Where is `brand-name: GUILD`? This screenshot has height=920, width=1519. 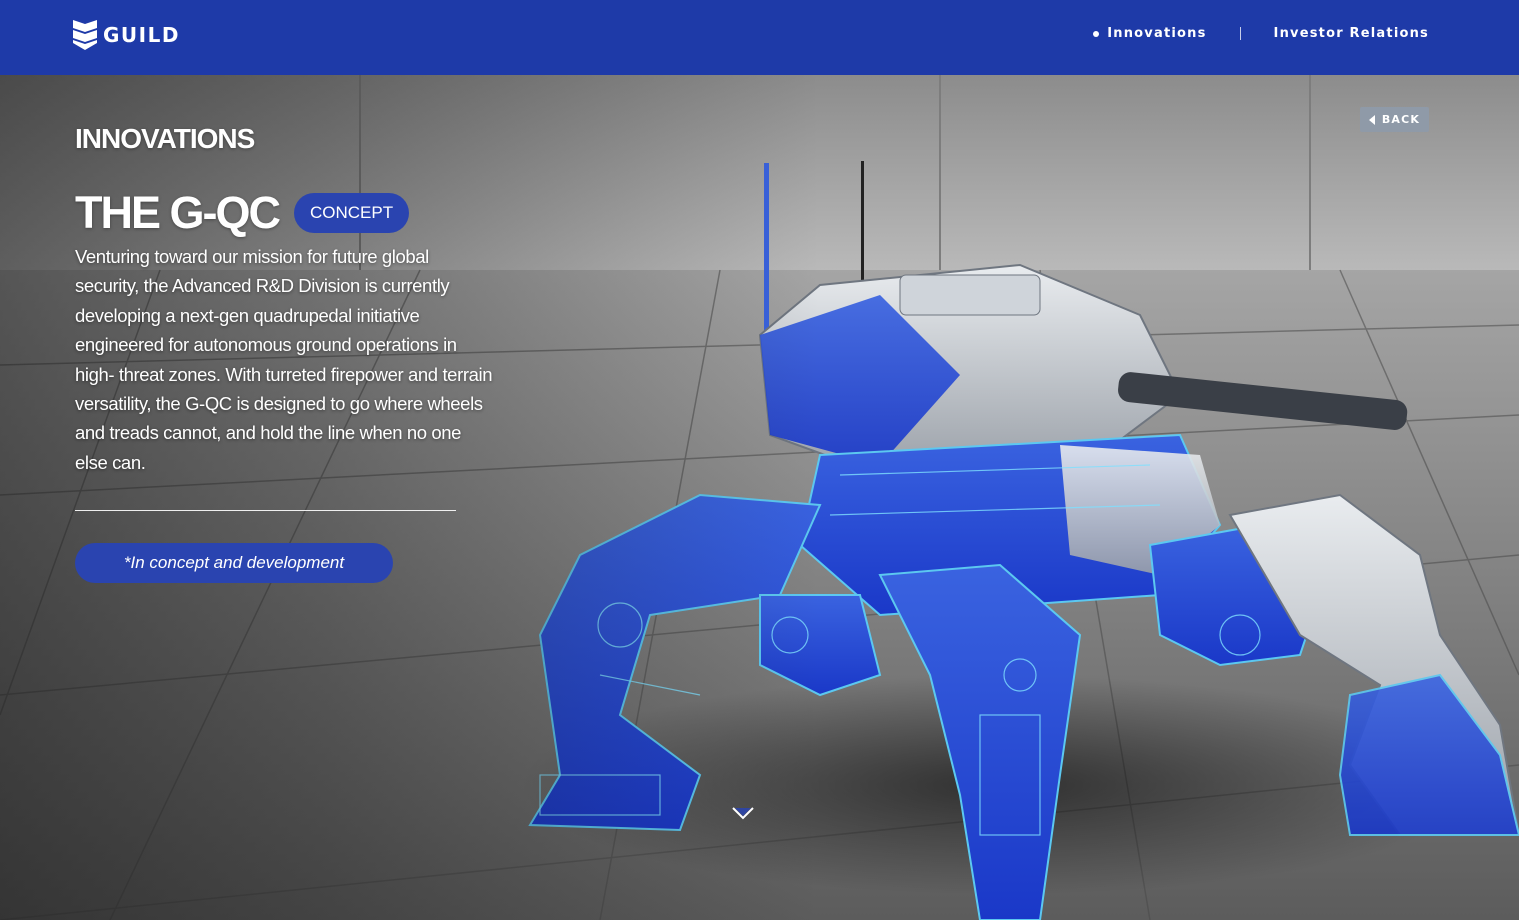
brand-name: GUILD is located at coordinates (141, 35).